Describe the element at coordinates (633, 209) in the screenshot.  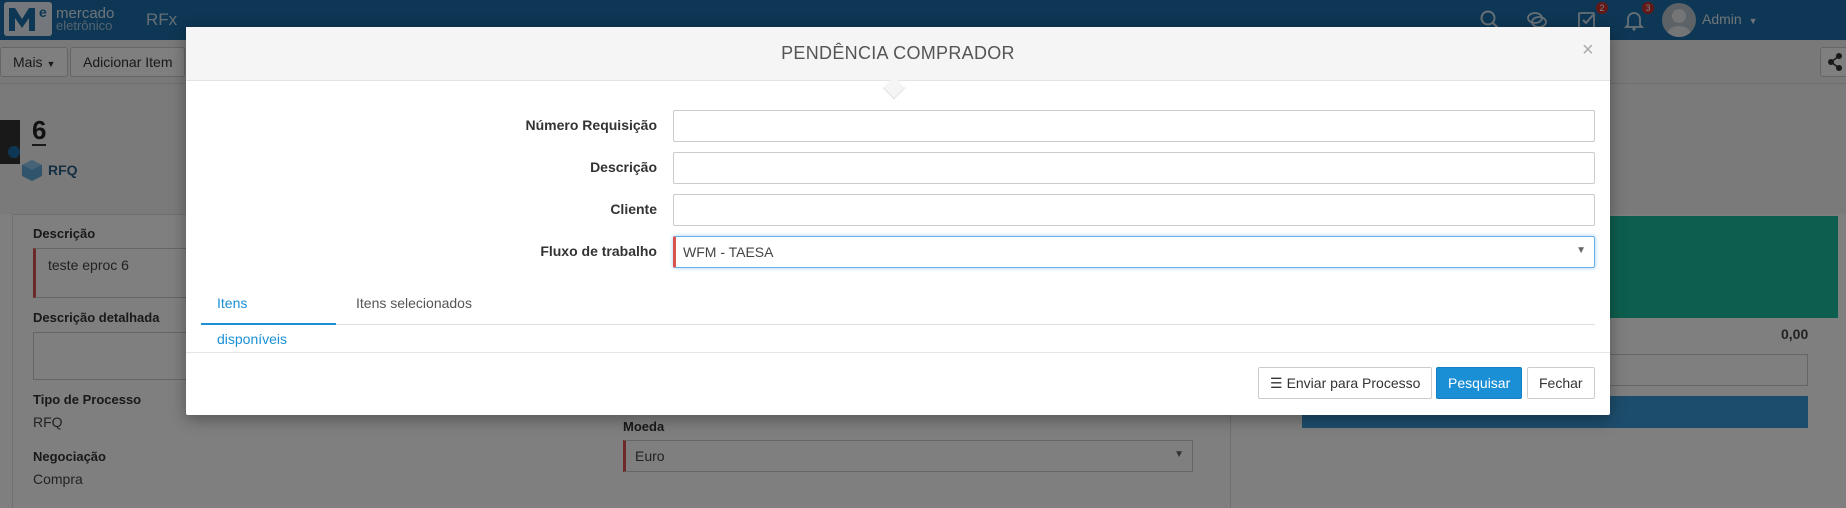
I see `cliente-label: Cliente` at that location.